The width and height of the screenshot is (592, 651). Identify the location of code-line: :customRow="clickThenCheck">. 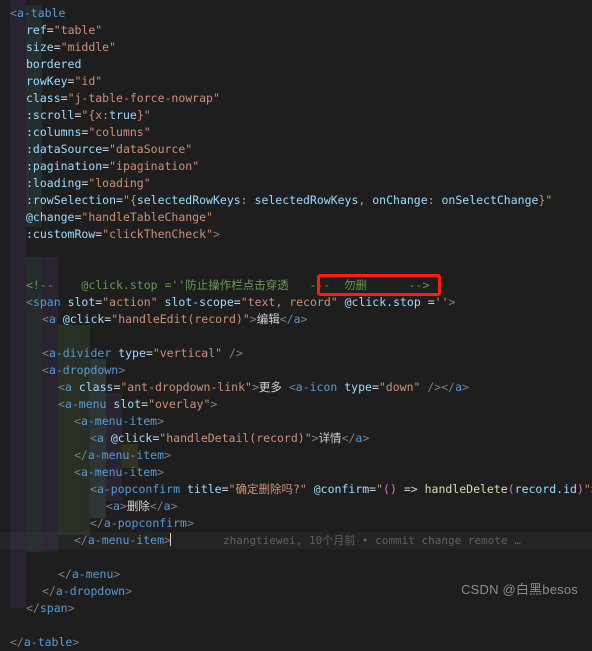
(296, 234).